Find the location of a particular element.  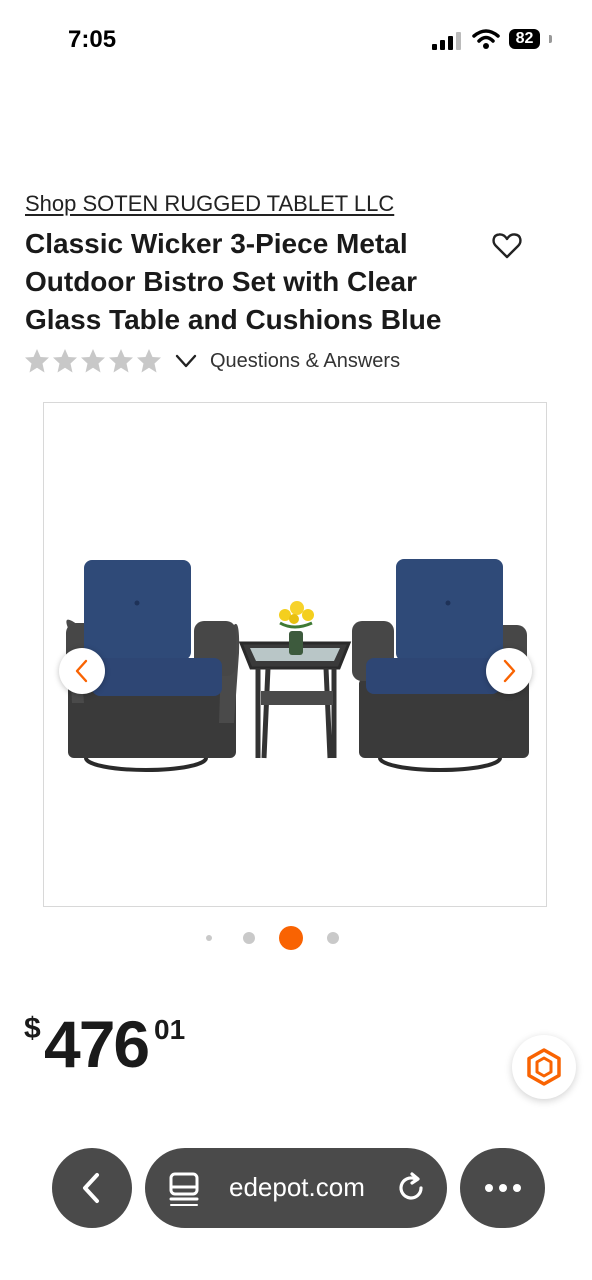

price-currency: $ is located at coordinates (32, 1028).